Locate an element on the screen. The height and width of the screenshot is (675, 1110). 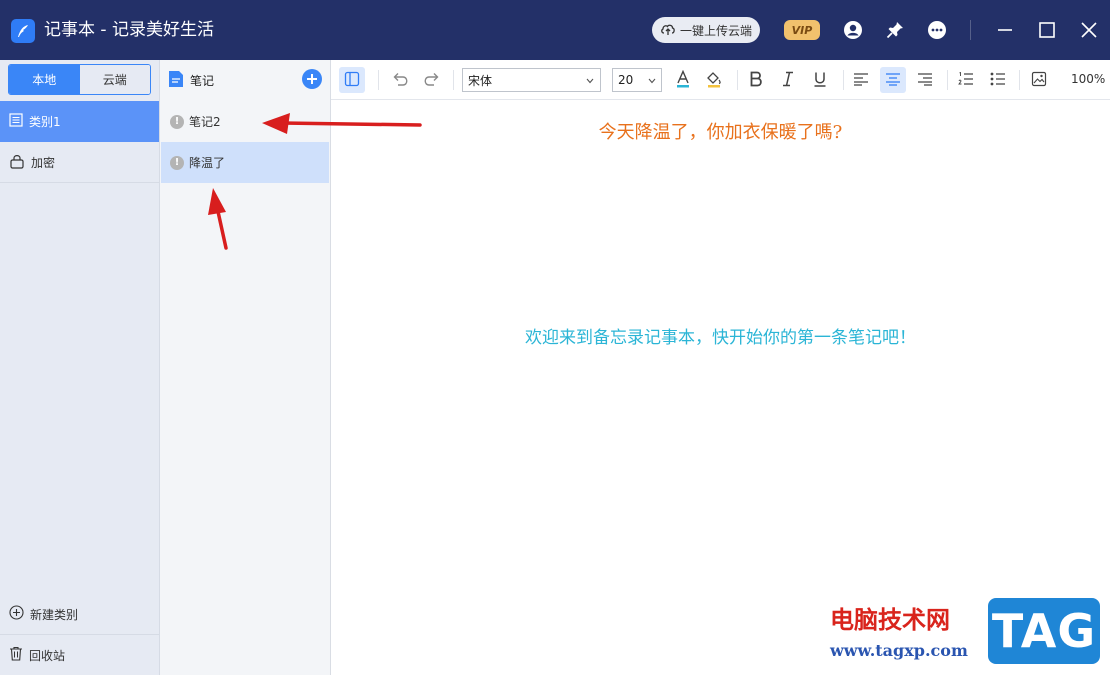
sidebar-item-category1: 类别1 is located at coordinates (79, 121).